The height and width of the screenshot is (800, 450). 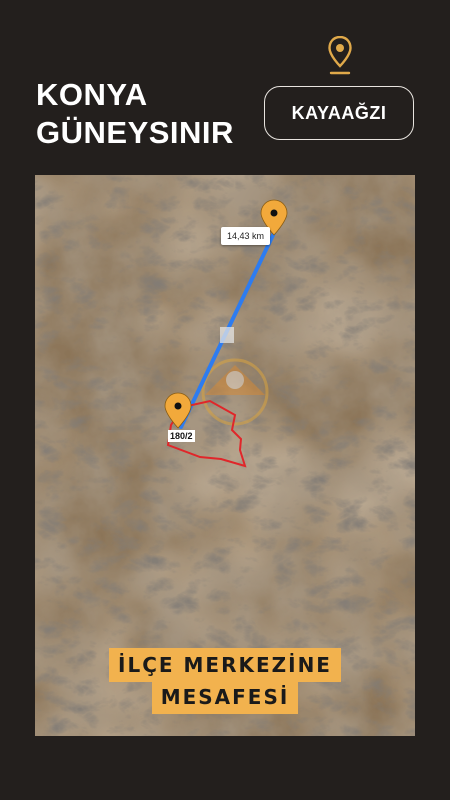 I want to click on distance-caption: İLÇE MERKEZİNE MESAFESİ, so click(x=225, y=681).